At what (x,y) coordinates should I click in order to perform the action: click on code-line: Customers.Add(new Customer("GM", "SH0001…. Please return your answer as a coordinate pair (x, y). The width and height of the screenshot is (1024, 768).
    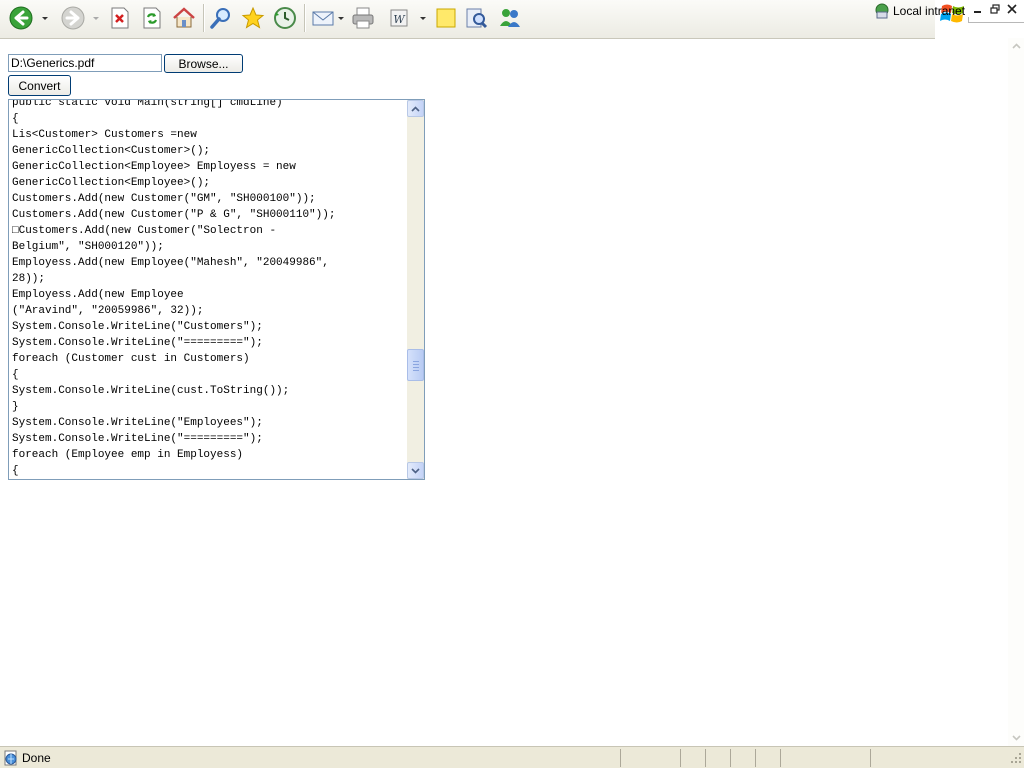
    Looking at the image, I should click on (164, 199).